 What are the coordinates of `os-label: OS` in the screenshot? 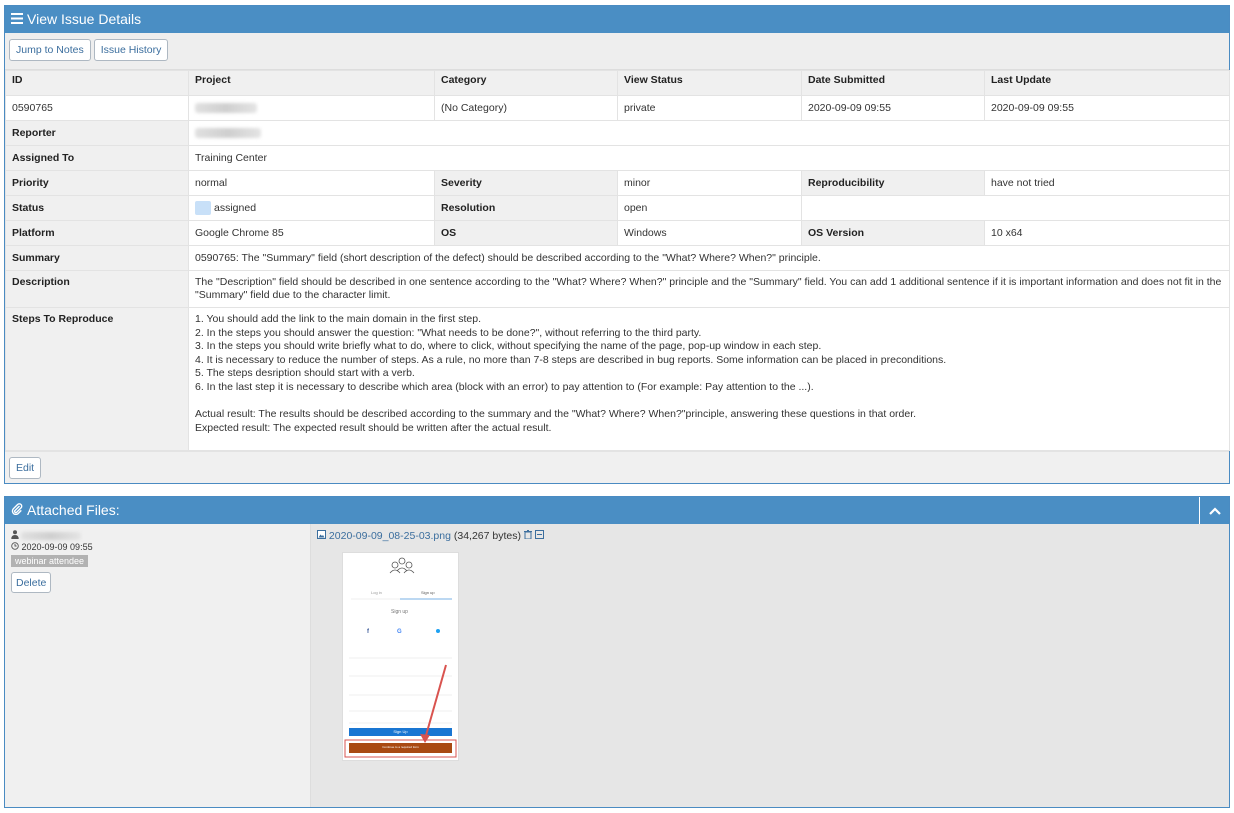 It's located at (526, 233).